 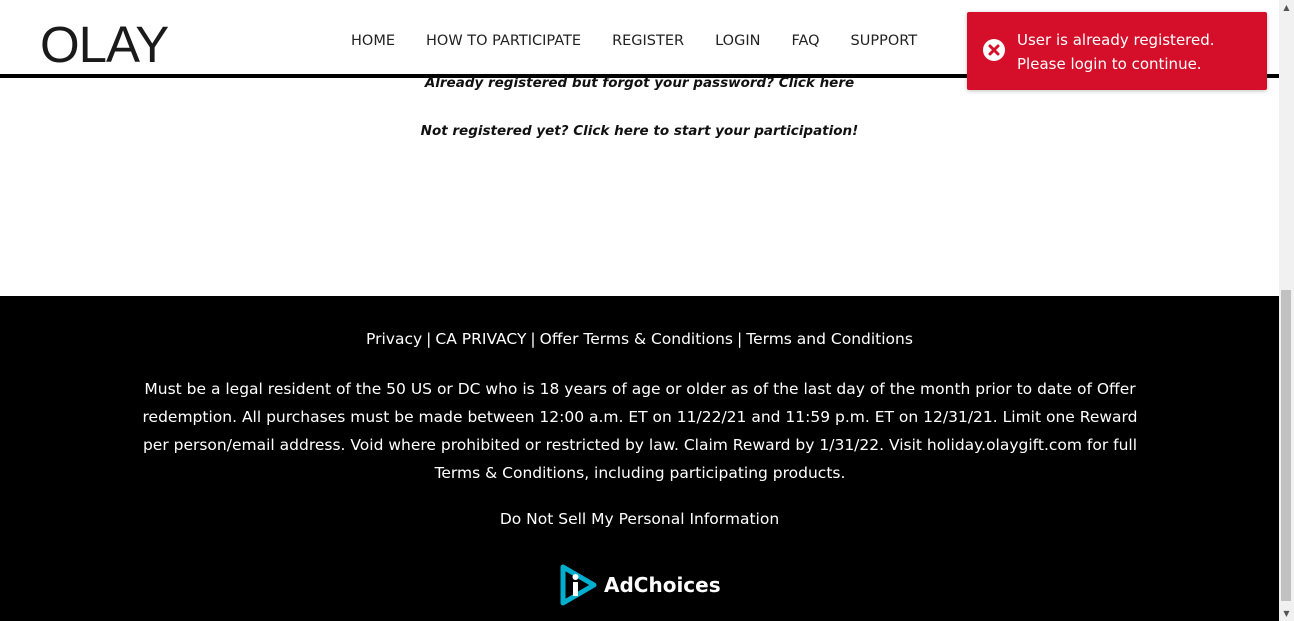 What do you see at coordinates (1286, 613) in the screenshot?
I see `scroll-down-arrow-icon: ▼` at bounding box center [1286, 613].